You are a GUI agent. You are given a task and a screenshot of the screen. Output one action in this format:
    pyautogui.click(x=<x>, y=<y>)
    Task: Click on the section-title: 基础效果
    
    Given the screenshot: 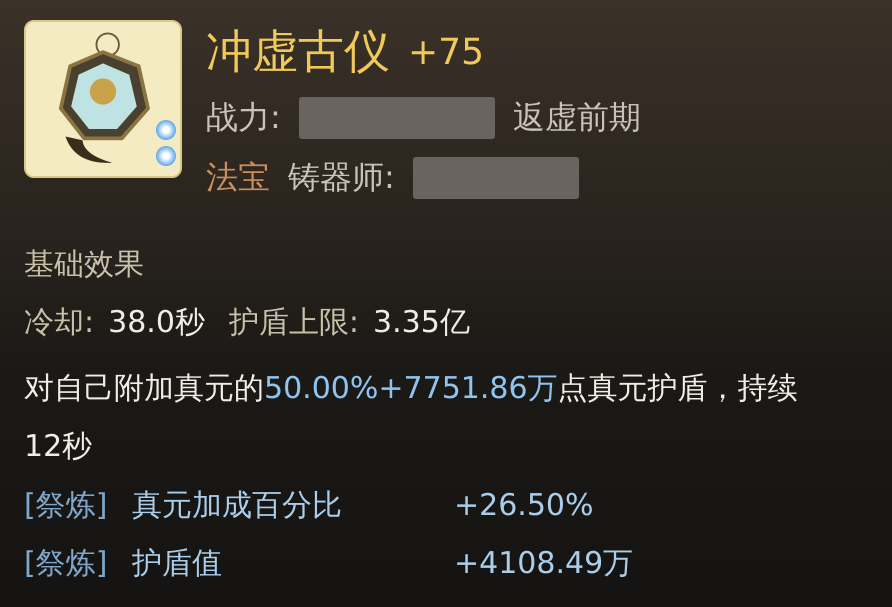 What is the action you would take?
    pyautogui.click(x=84, y=265)
    